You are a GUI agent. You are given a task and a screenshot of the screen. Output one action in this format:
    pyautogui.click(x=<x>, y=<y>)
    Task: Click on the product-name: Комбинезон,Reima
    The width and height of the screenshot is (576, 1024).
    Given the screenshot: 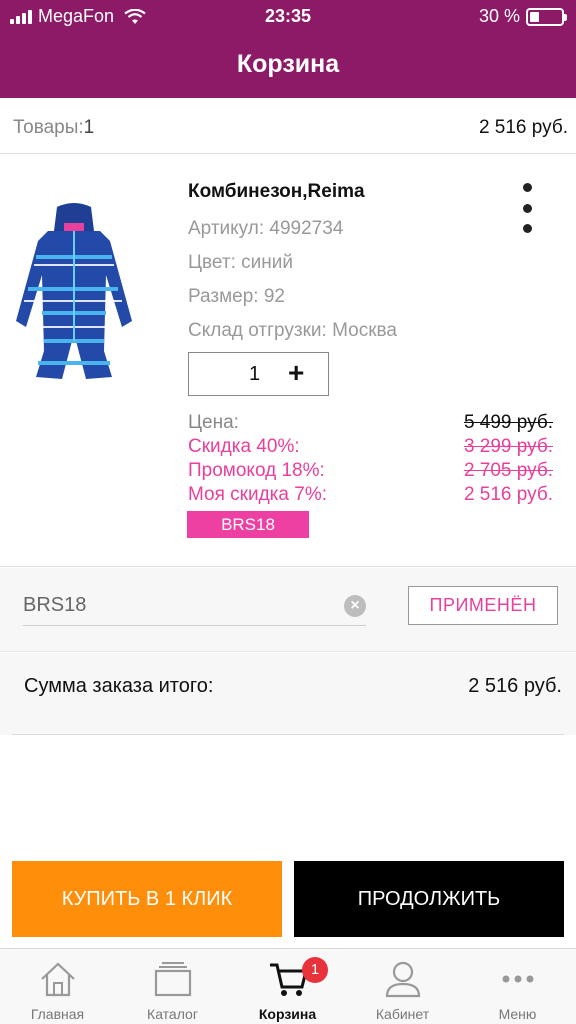 What is the action you would take?
    pyautogui.click(x=276, y=192)
    